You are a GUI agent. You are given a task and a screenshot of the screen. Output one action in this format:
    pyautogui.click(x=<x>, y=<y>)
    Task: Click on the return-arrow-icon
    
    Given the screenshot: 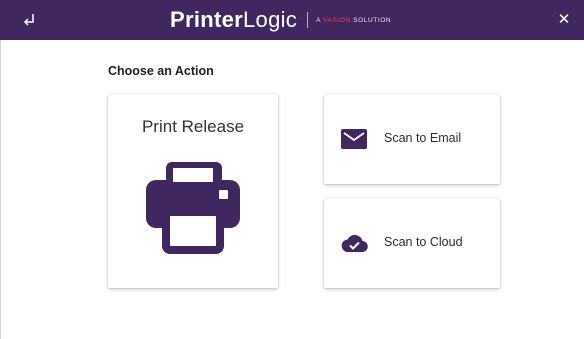 What is the action you would take?
    pyautogui.click(x=30, y=20)
    